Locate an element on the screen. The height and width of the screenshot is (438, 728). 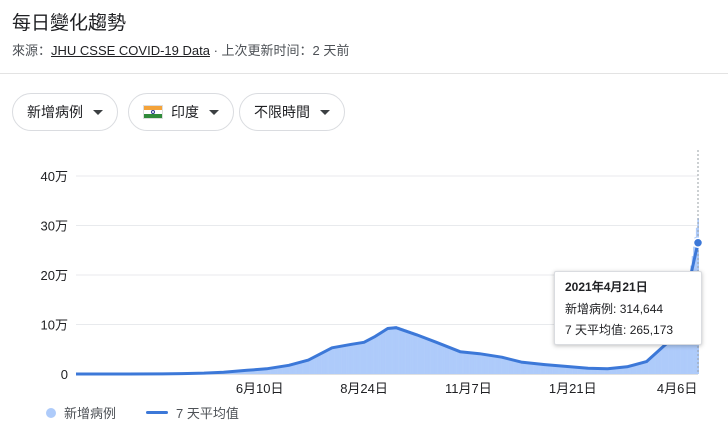
y-tick-label: 30万 is located at coordinates (54, 226).